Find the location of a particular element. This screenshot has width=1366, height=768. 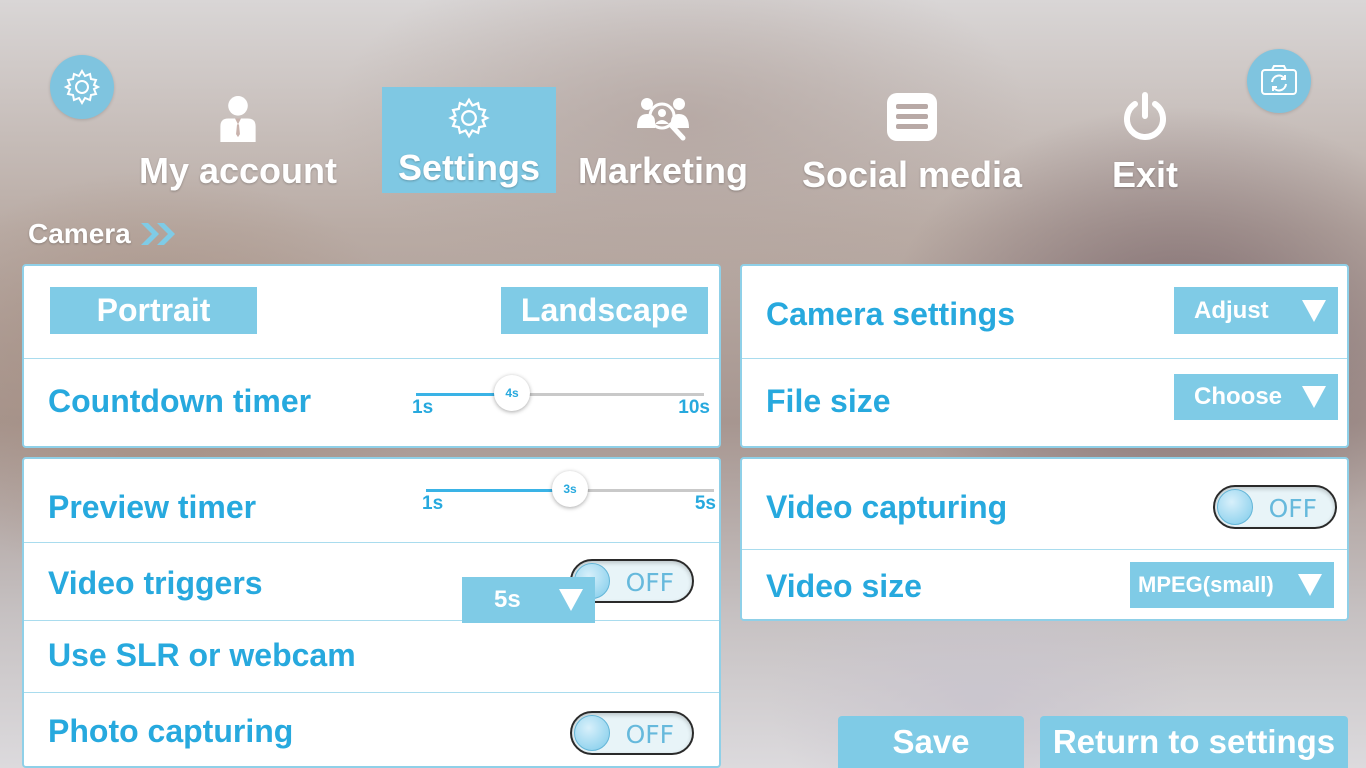

dropdown-value: MPEG(small) is located at coordinates (1206, 584).